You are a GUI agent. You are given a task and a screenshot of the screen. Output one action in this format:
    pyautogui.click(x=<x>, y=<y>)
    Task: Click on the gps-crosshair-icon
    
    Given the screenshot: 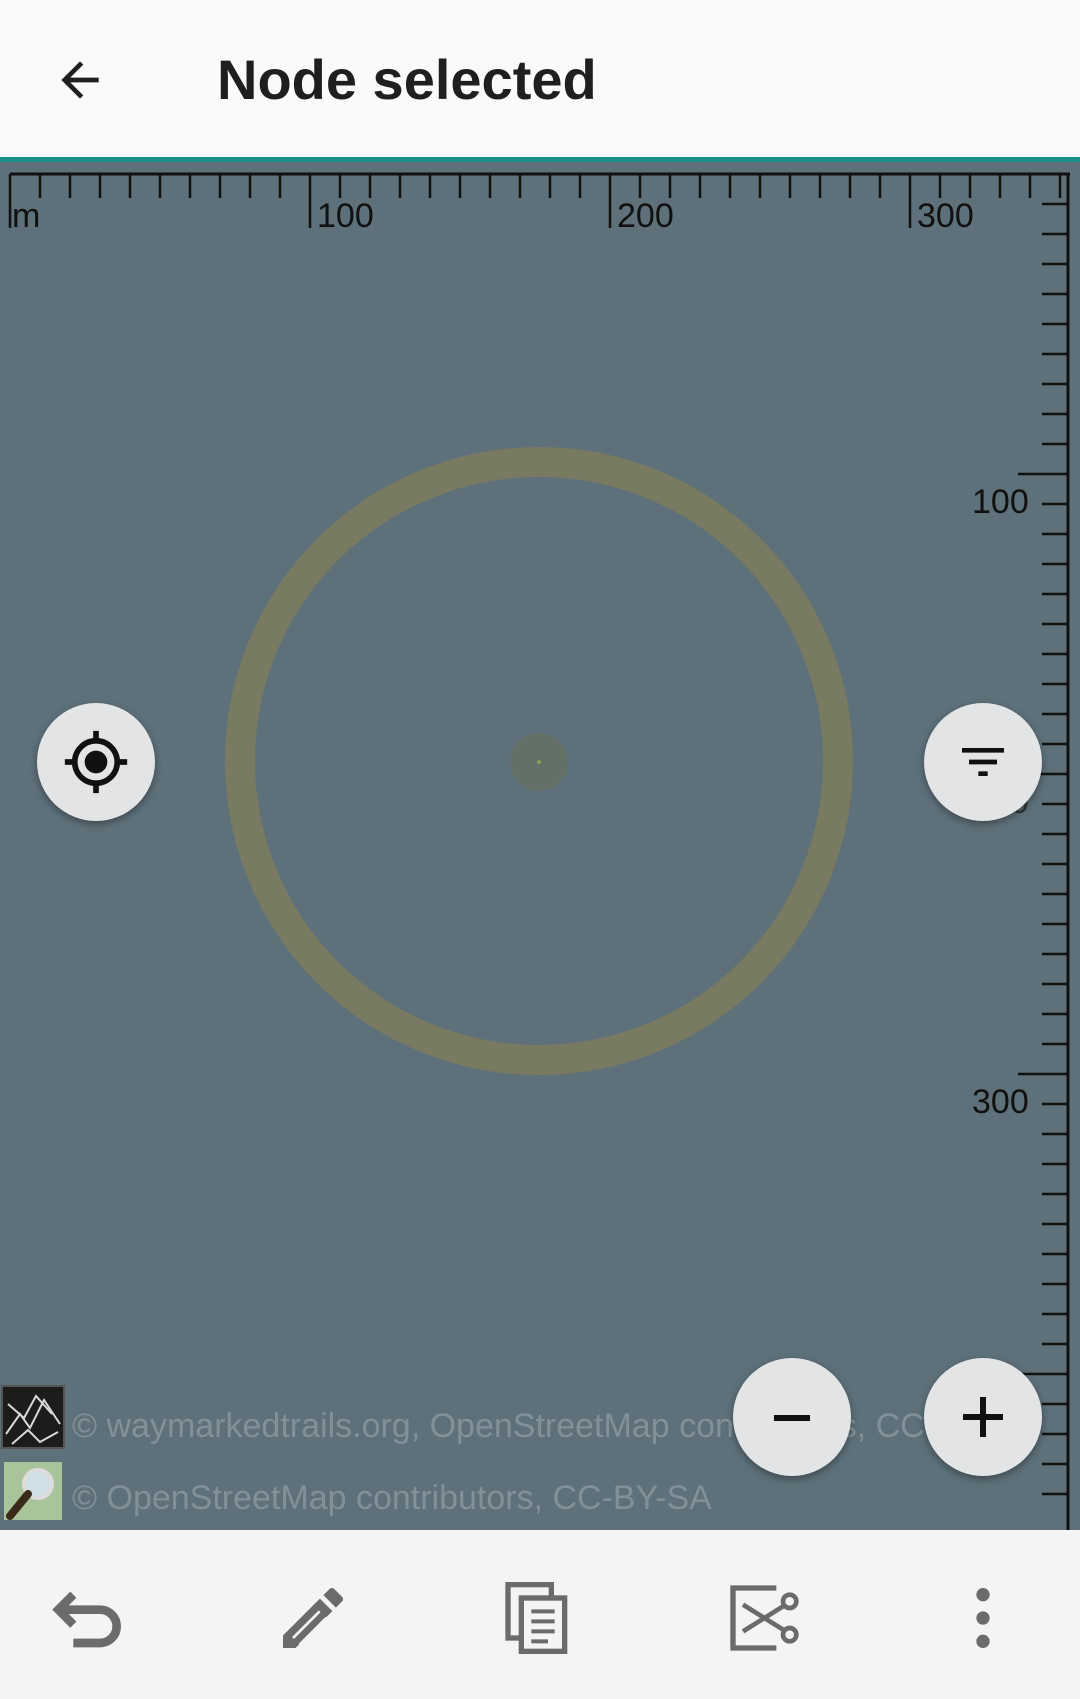 What is the action you would take?
    pyautogui.click(x=96, y=762)
    